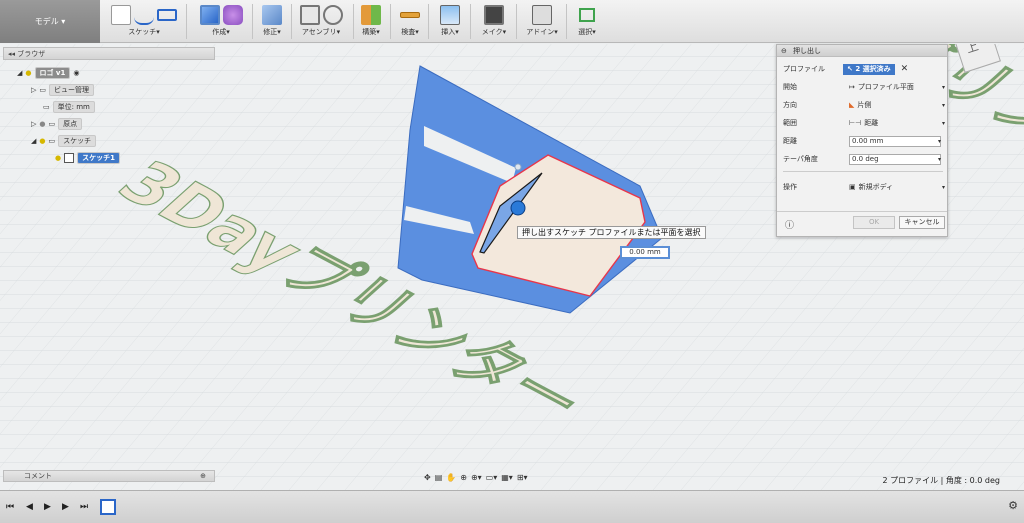  What do you see at coordinates (47, 507) in the screenshot?
I see `play-icon: ▶` at bounding box center [47, 507].